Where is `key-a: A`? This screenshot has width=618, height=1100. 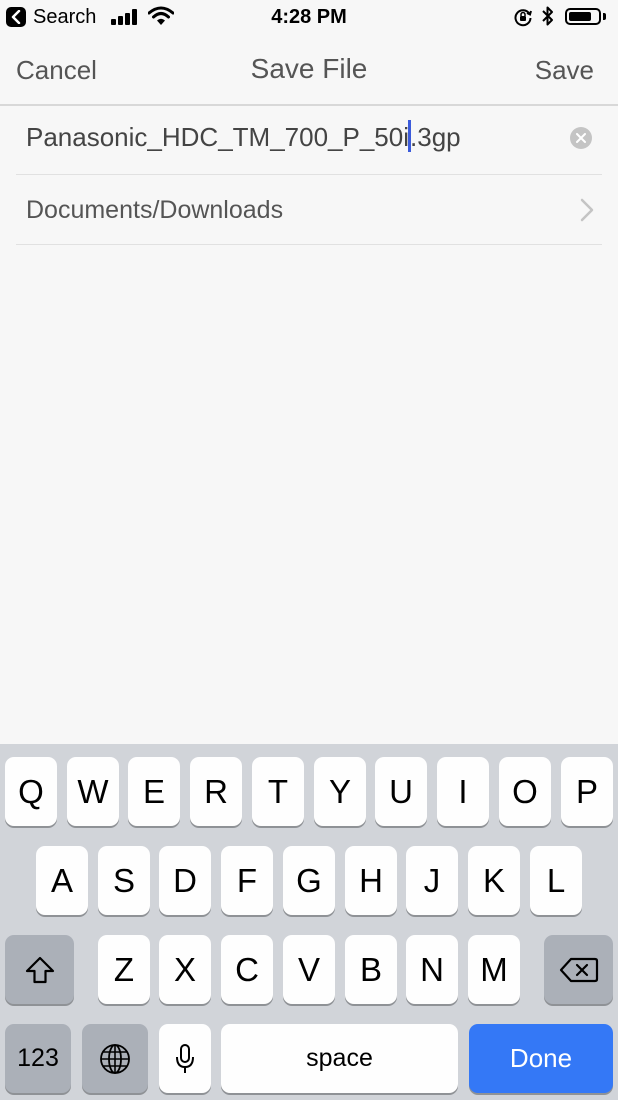 key-a: A is located at coordinates (62, 880).